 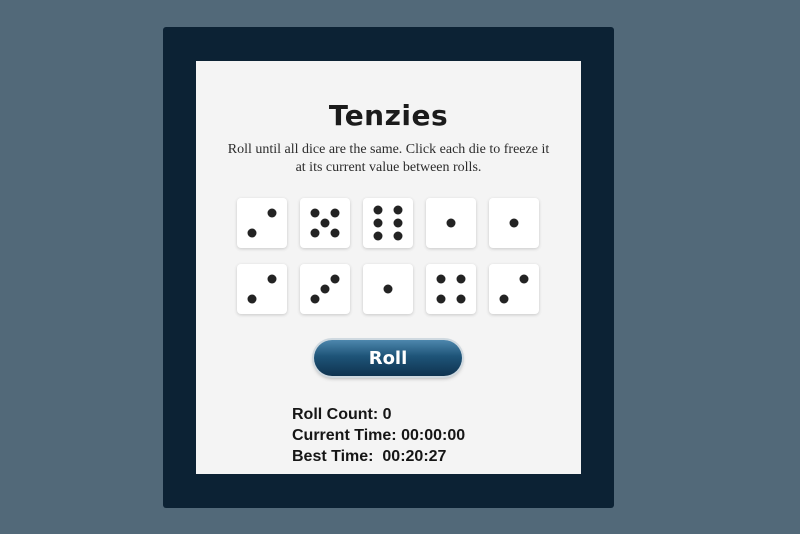 I want to click on current-time-row: Current Time: 00:00:00, so click(x=378, y=435).